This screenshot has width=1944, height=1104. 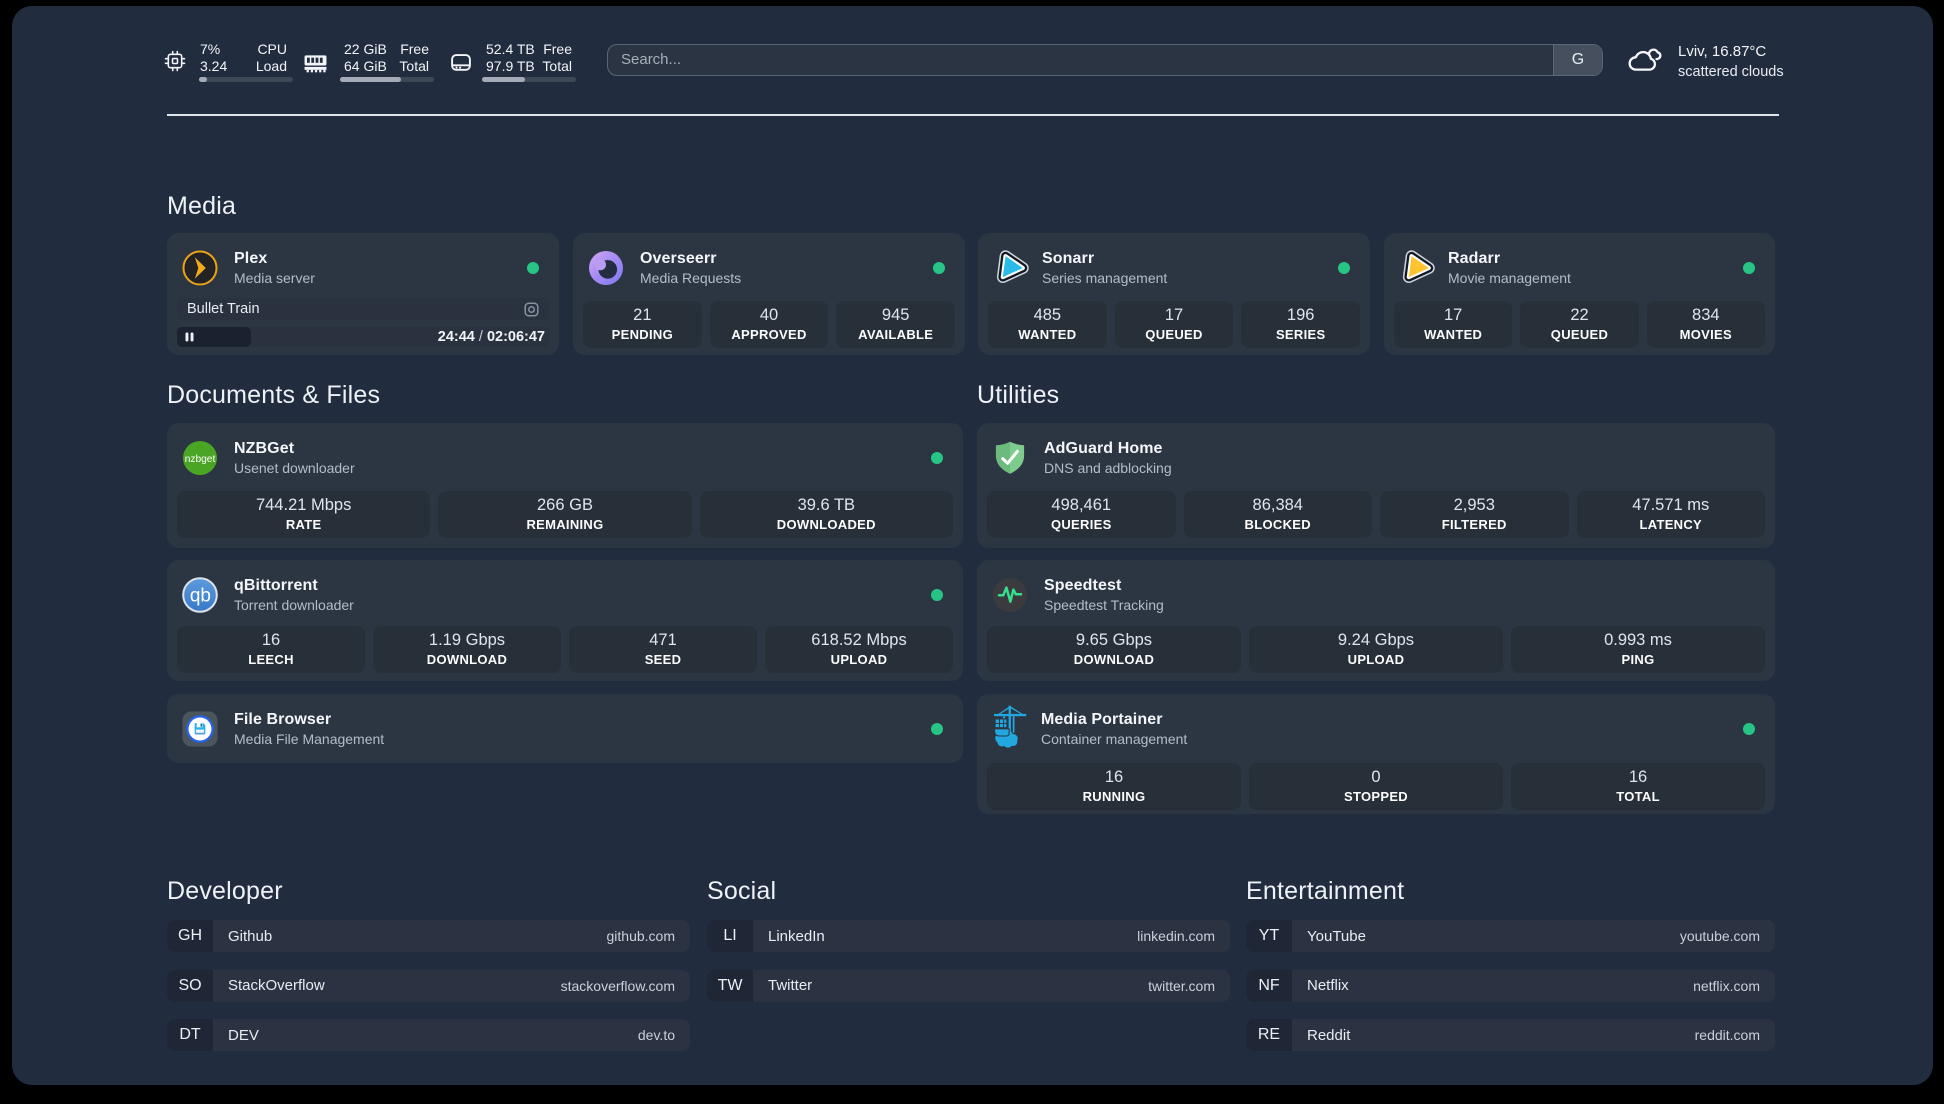 I want to click on svg-text: qb, so click(x=200, y=595).